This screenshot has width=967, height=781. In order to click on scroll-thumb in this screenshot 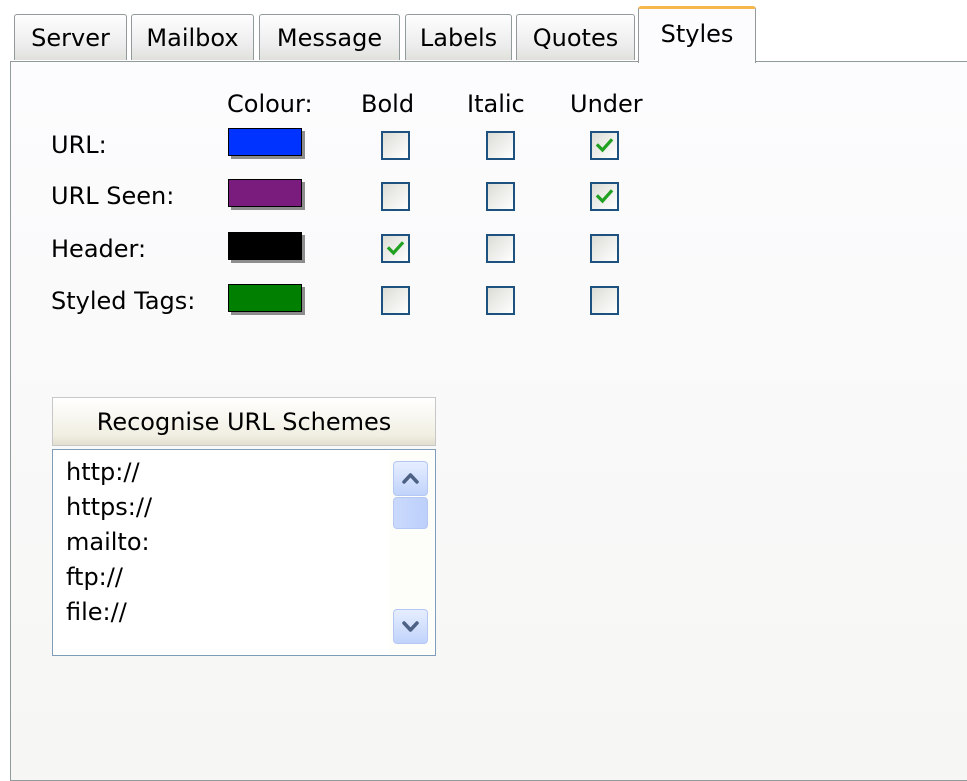, I will do `click(410, 513)`.